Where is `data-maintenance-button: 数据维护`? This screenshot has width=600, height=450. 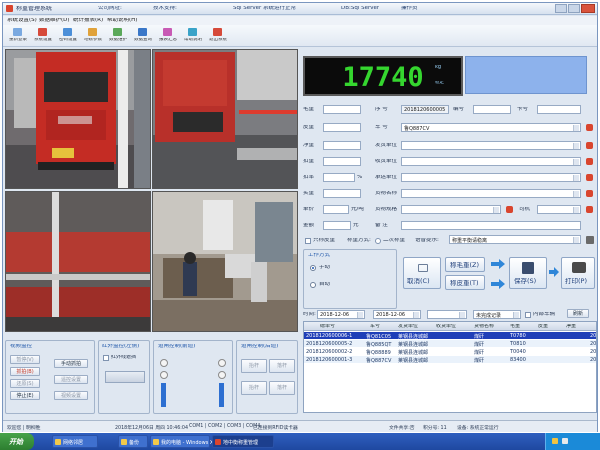
data-maintenance-button: 数据维护 is located at coordinates (118, 36).